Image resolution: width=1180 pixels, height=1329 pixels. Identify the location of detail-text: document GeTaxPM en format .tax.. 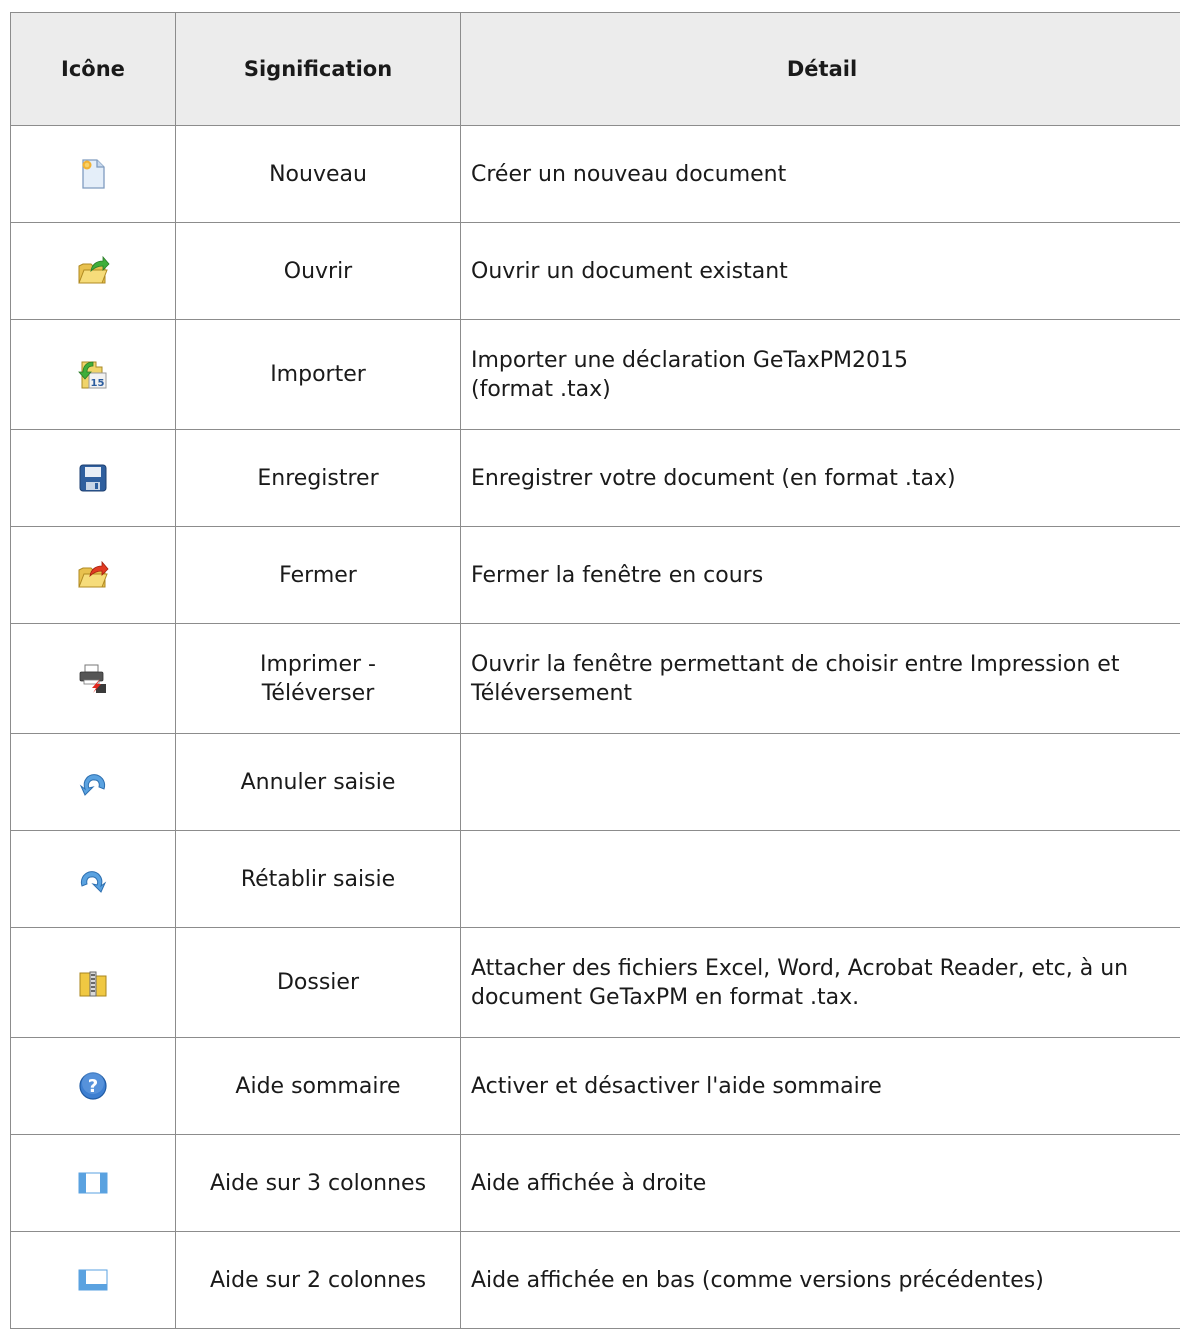
(822, 997).